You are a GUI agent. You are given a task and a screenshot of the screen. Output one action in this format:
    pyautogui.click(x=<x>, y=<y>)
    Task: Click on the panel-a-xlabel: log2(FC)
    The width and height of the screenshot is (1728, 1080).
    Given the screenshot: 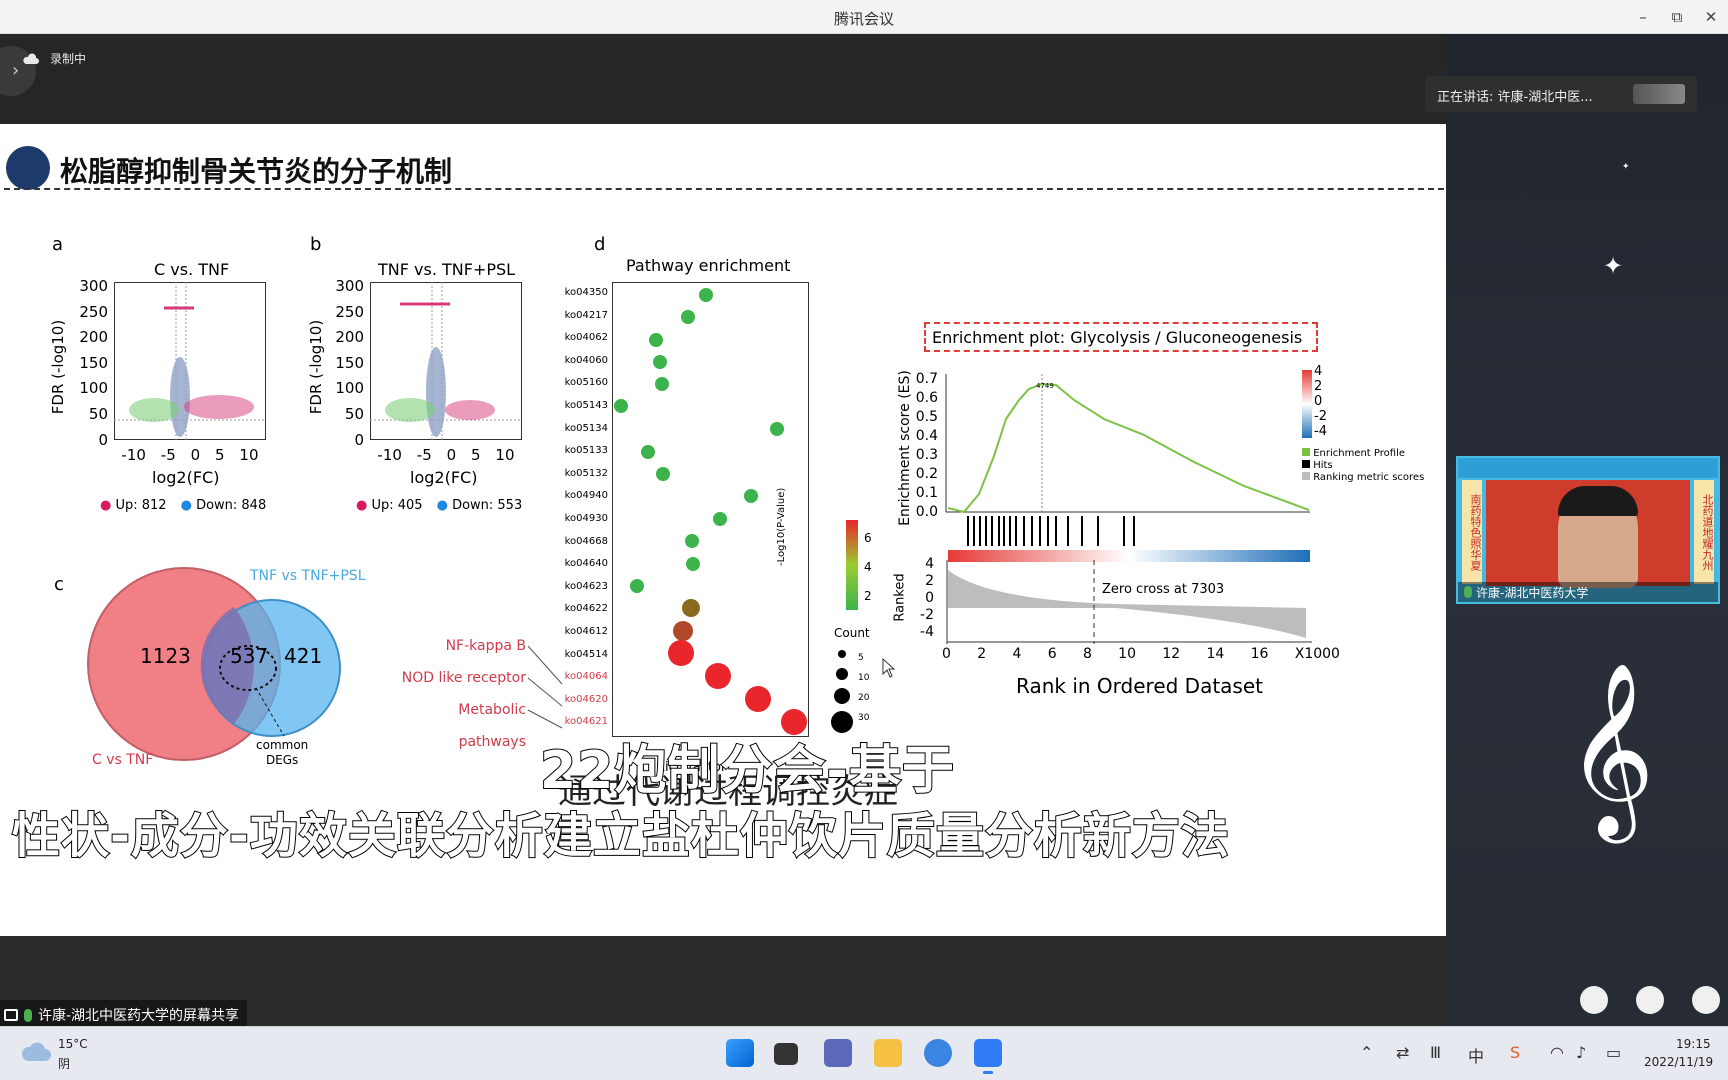 What is the action you would take?
    pyautogui.click(x=186, y=477)
    